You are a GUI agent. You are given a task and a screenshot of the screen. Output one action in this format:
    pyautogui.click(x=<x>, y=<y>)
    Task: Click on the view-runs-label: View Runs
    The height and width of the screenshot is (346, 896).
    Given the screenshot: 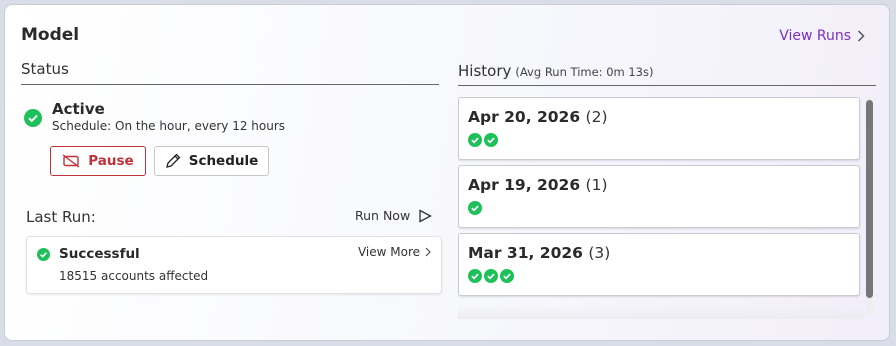 What is the action you would take?
    pyautogui.click(x=815, y=36)
    